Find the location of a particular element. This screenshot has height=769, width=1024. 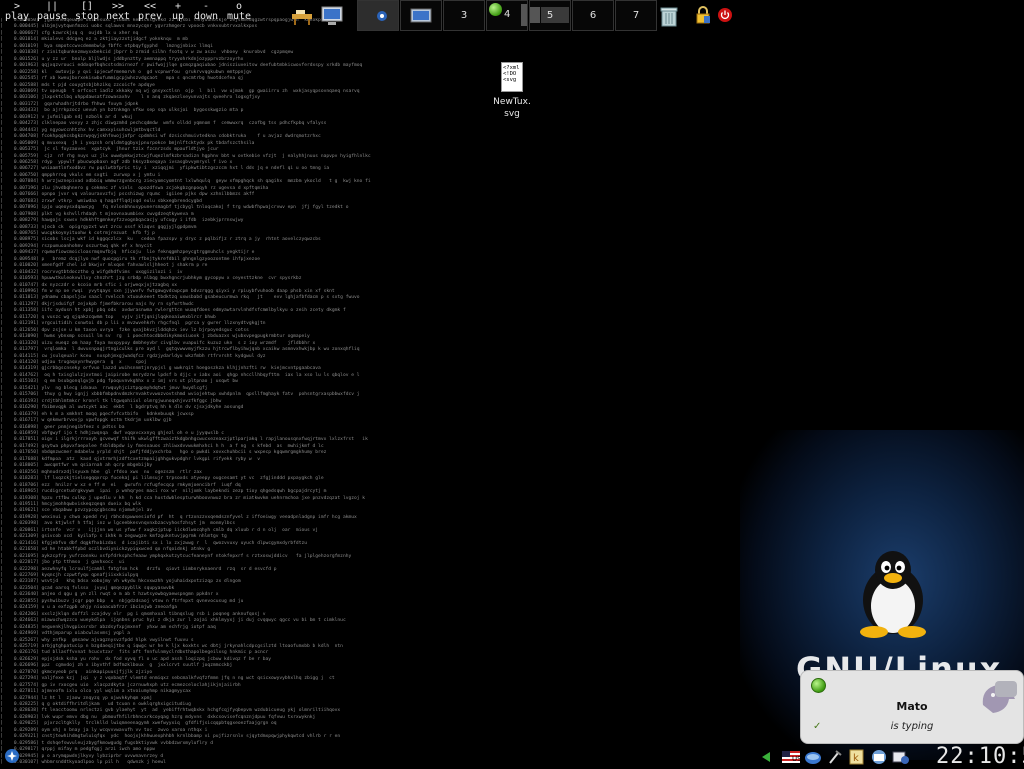

stop-button: [] stop is located at coordinates (87, 12).